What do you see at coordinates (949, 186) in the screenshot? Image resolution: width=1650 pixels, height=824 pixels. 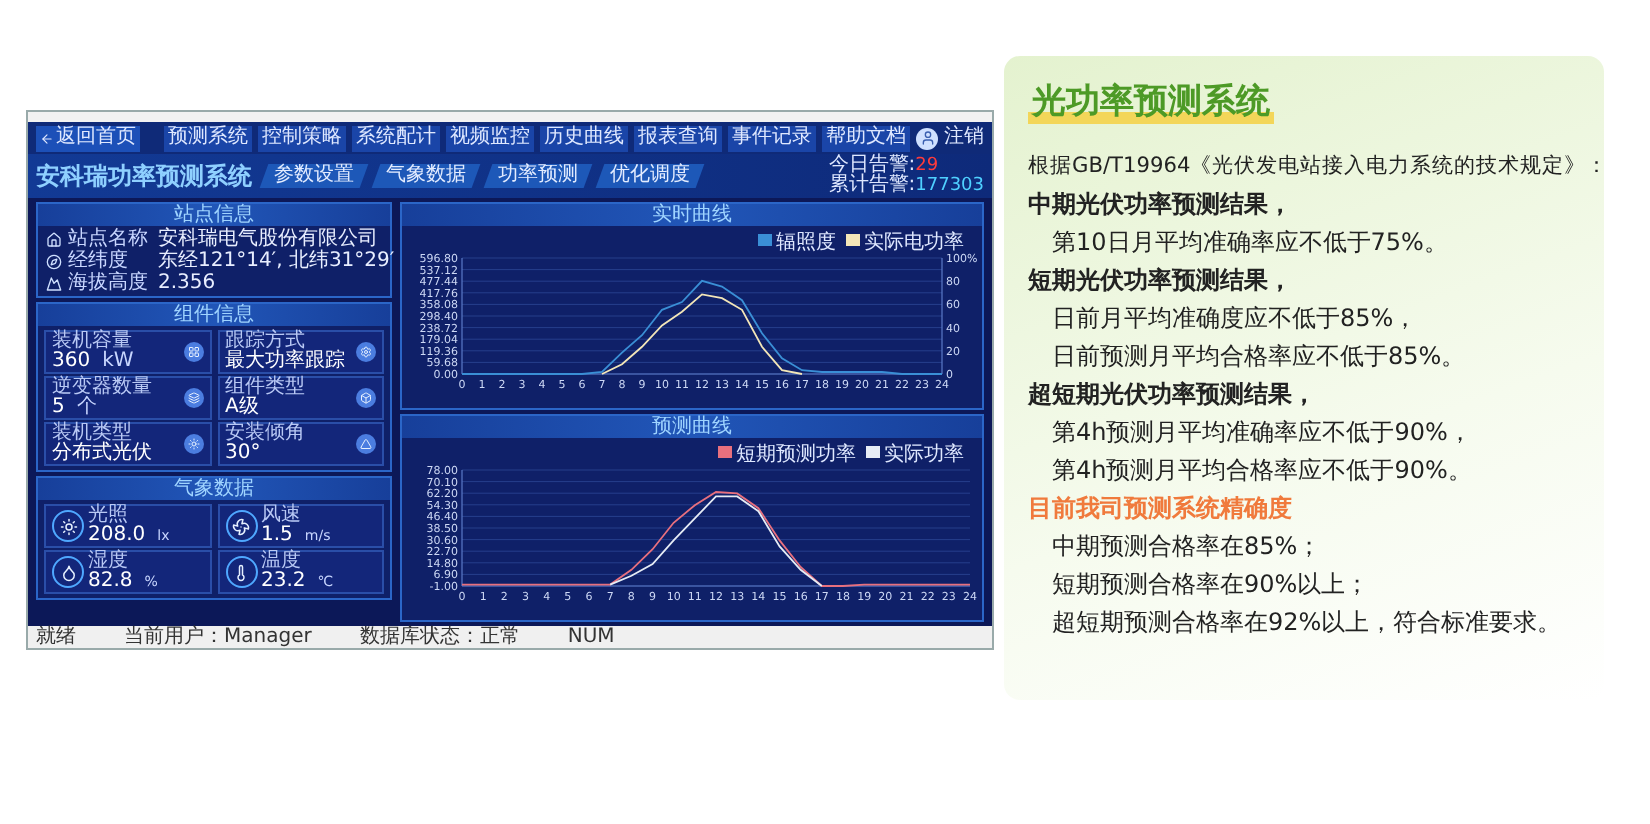 I see `alarm-count: 177303` at bounding box center [949, 186].